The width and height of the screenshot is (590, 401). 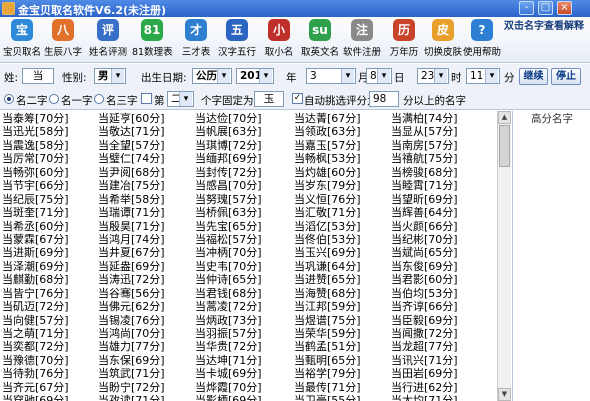 I want to click on name-item: 当火颜[66分], so click(x=424, y=226).